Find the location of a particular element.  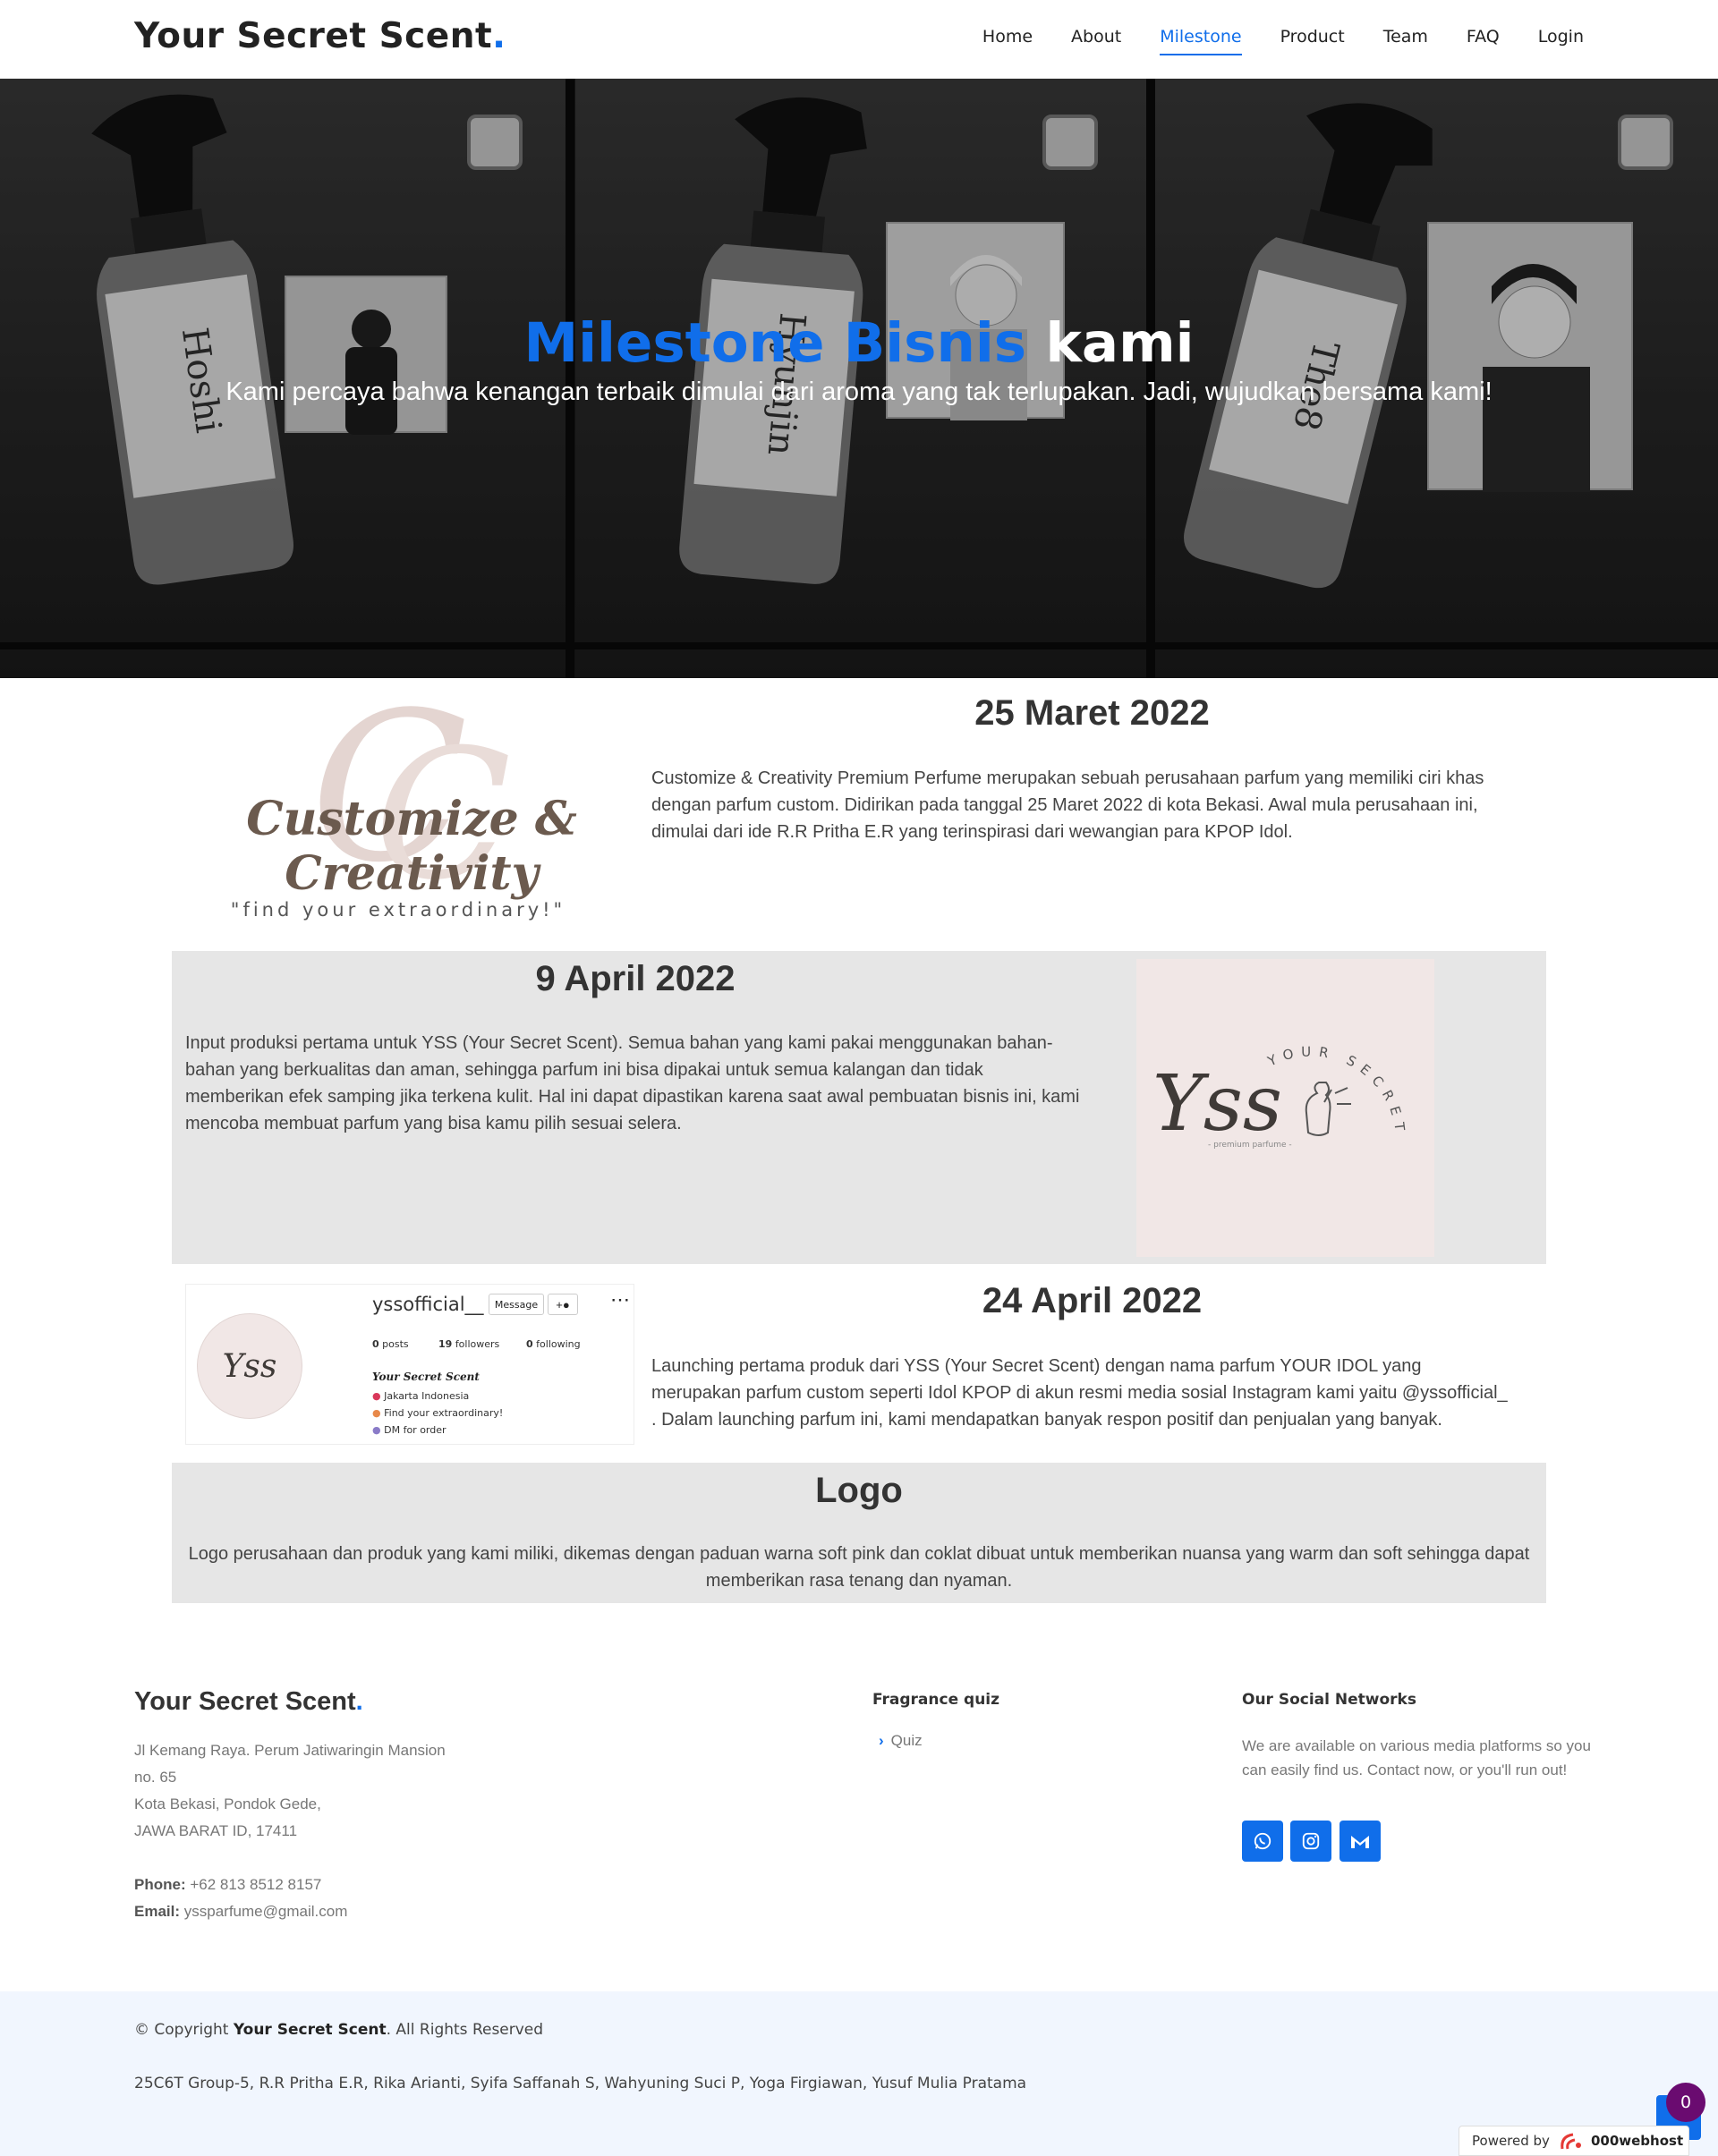

nav-home: Home is located at coordinates (1007, 41).